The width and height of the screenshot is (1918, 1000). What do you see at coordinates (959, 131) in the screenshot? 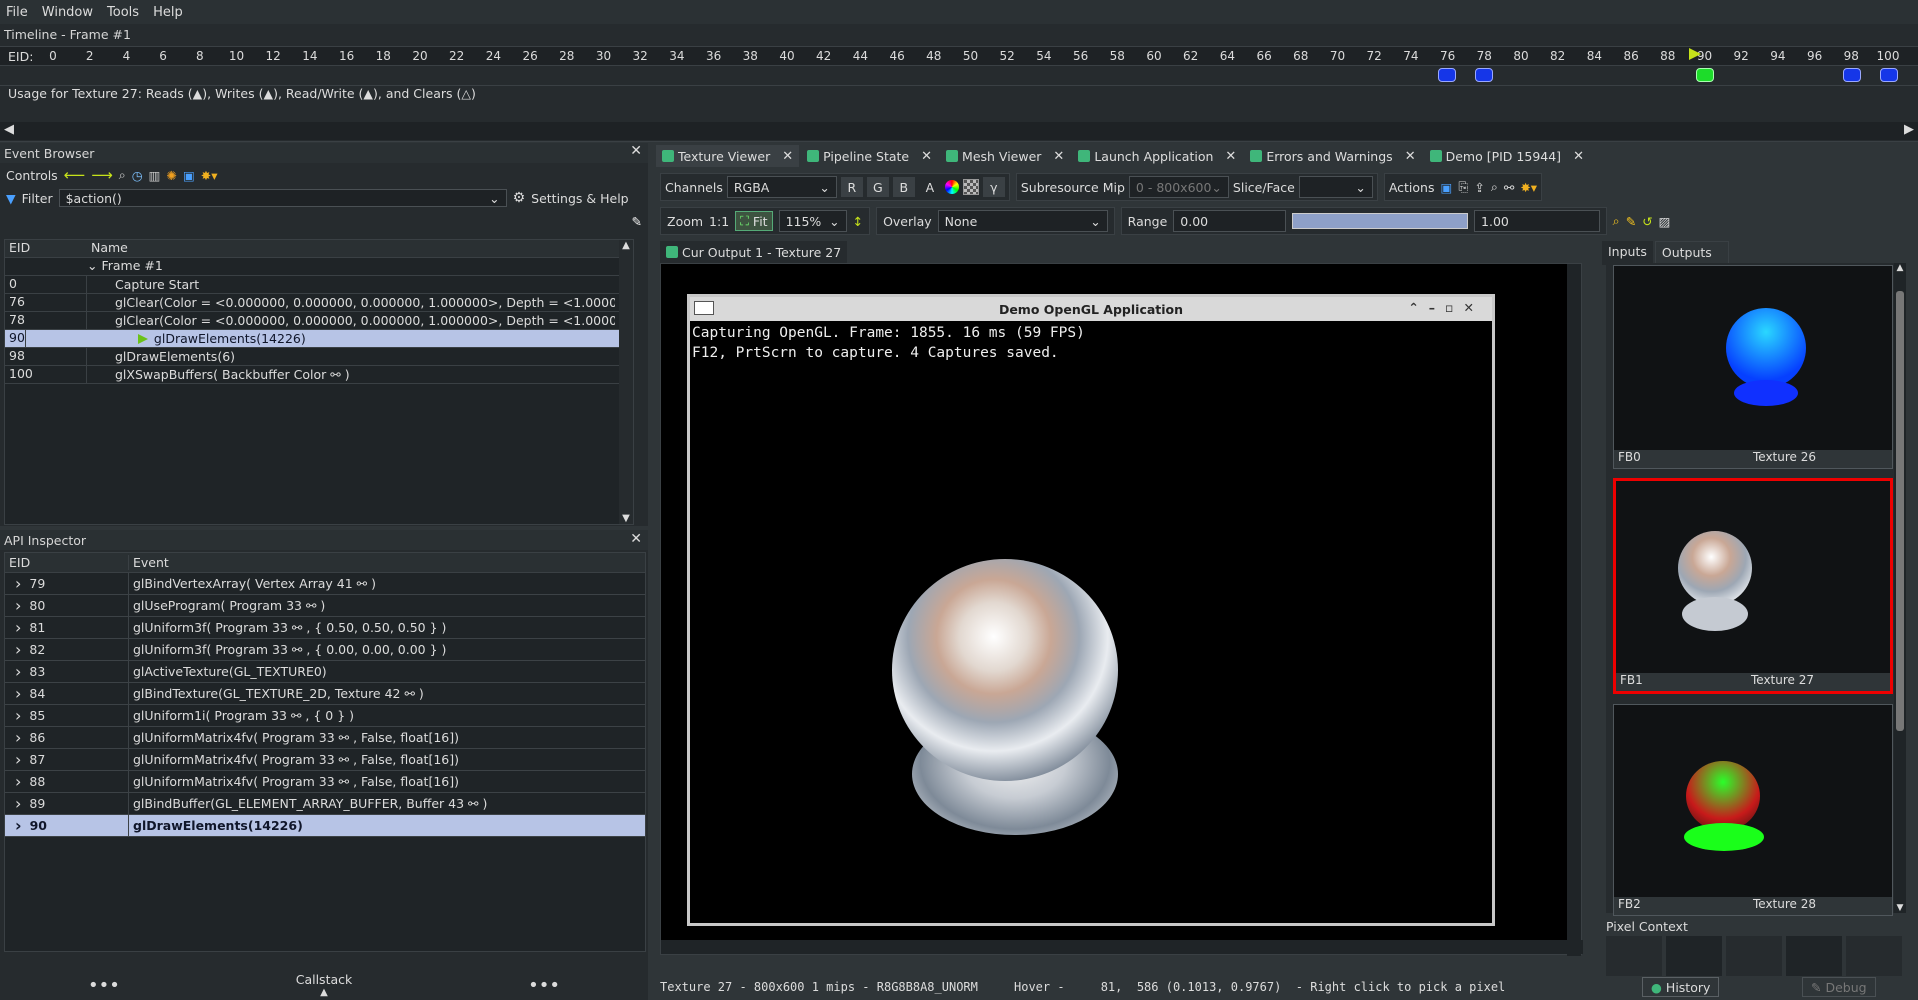
I see `timeline-scrollbar: ◀ ▶` at bounding box center [959, 131].